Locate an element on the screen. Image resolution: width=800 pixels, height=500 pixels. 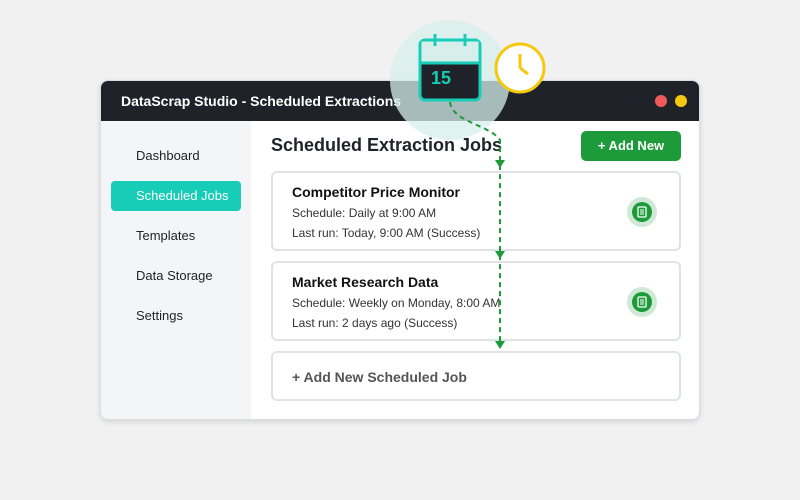
job-name: Market Research Data is located at coordinates (365, 282).